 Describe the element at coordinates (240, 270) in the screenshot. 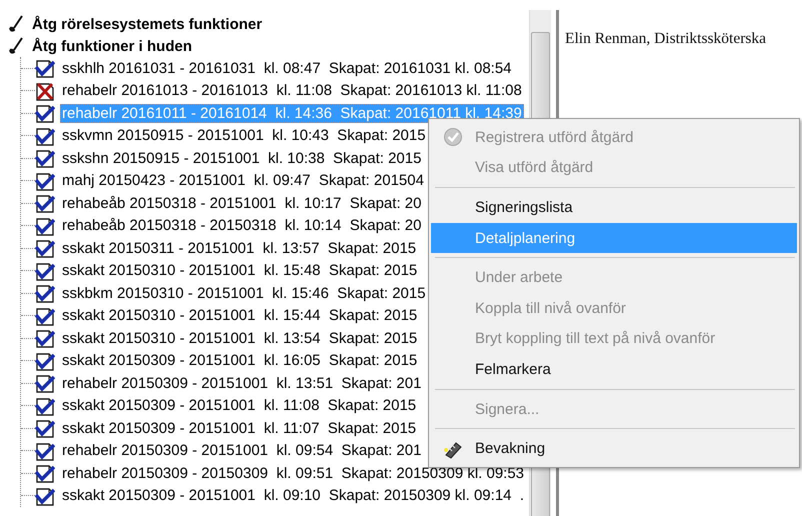

I see `tree-item: sskakt 20150310 - 20151001 kl. 15:48 Skapat: 2015` at that location.